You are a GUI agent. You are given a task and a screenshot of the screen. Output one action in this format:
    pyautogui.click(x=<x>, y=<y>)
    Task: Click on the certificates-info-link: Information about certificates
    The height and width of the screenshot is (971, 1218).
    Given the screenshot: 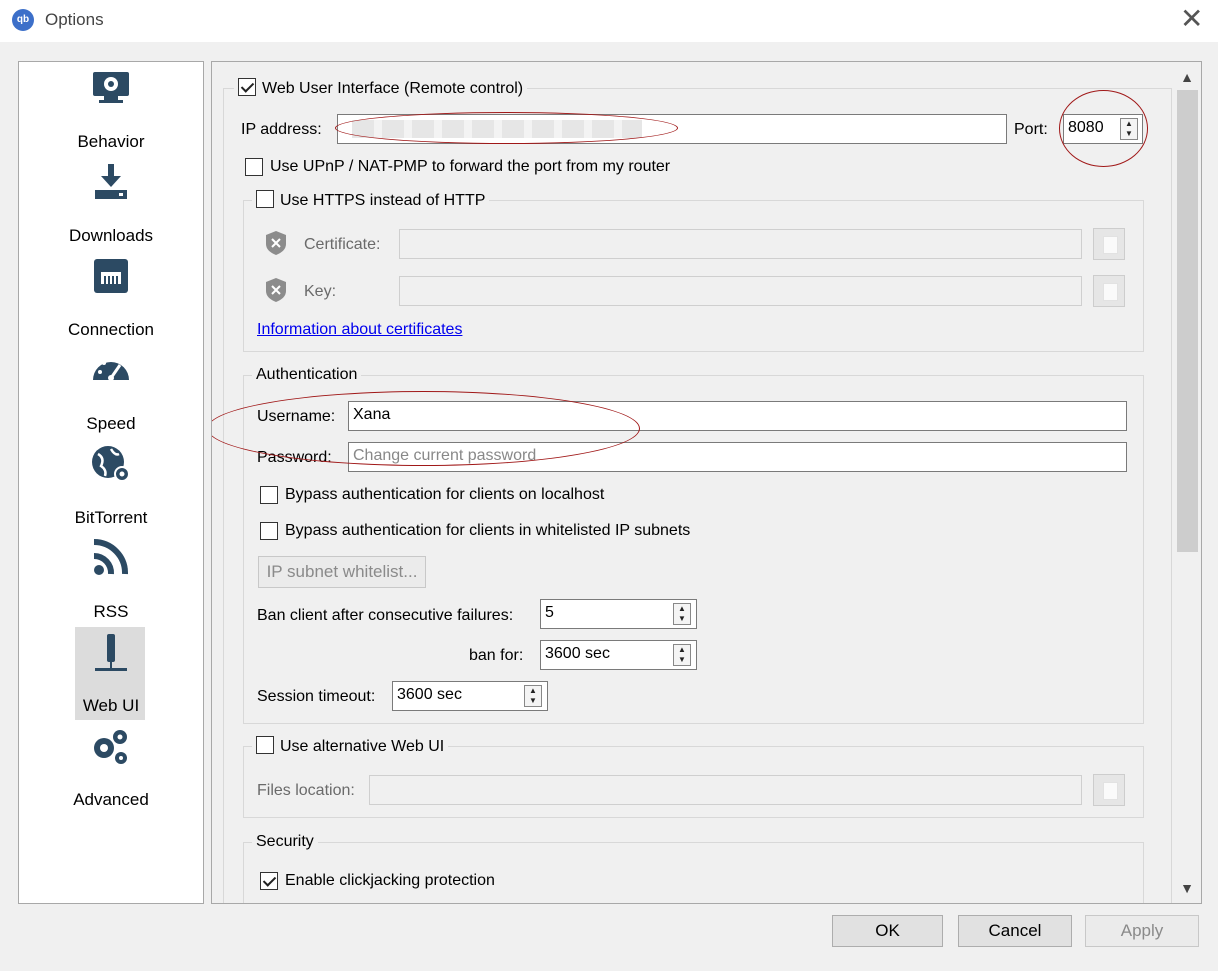 What is the action you would take?
    pyautogui.click(x=359, y=330)
    